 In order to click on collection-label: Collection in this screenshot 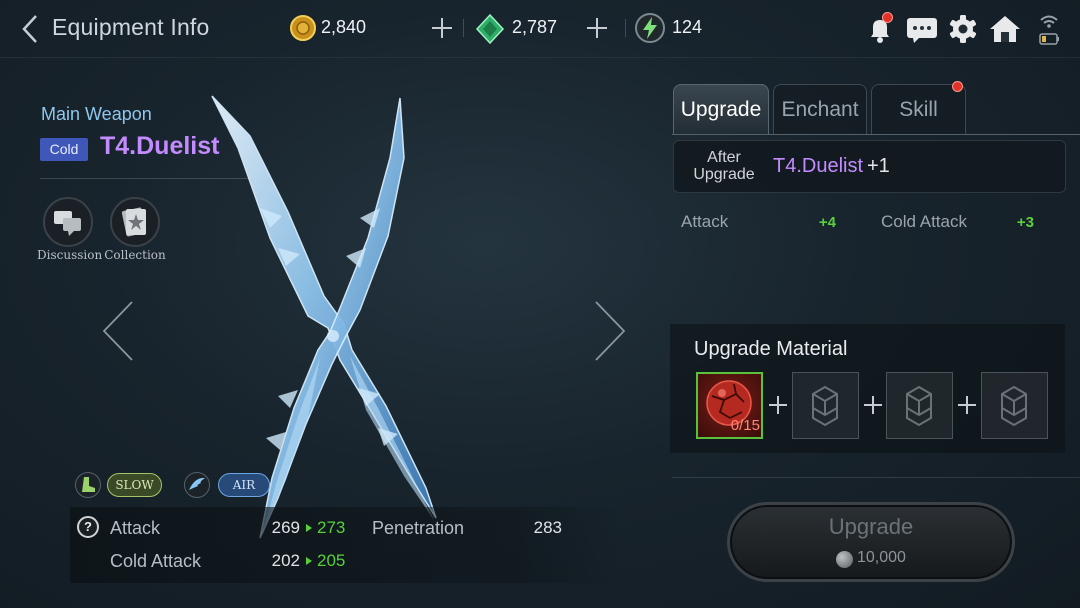, I will do `click(135, 255)`.